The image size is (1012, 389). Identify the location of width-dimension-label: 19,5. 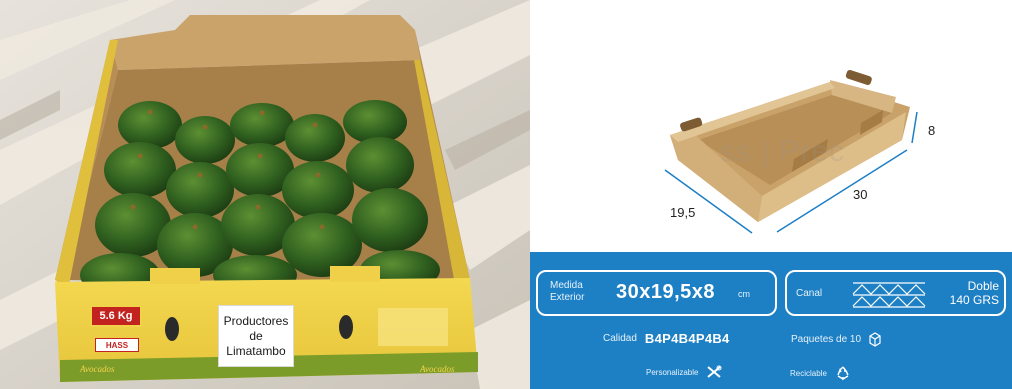
(683, 212).